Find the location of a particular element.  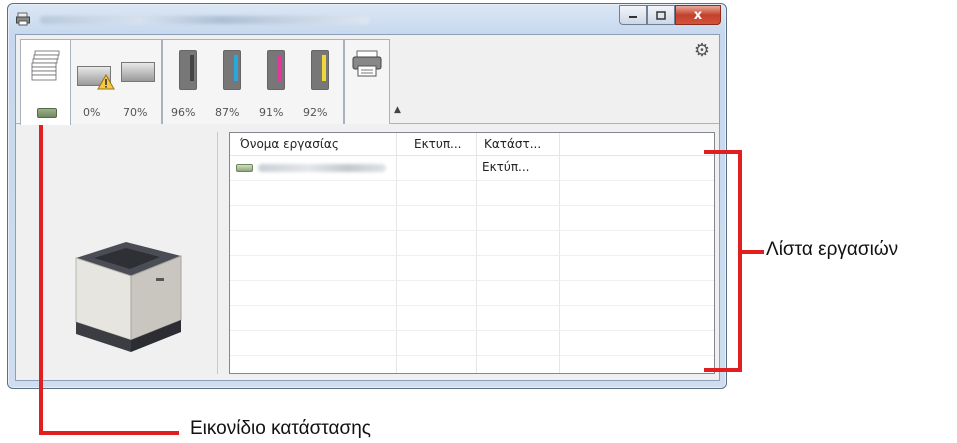

toner-cyan-band is located at coordinates (236, 68).